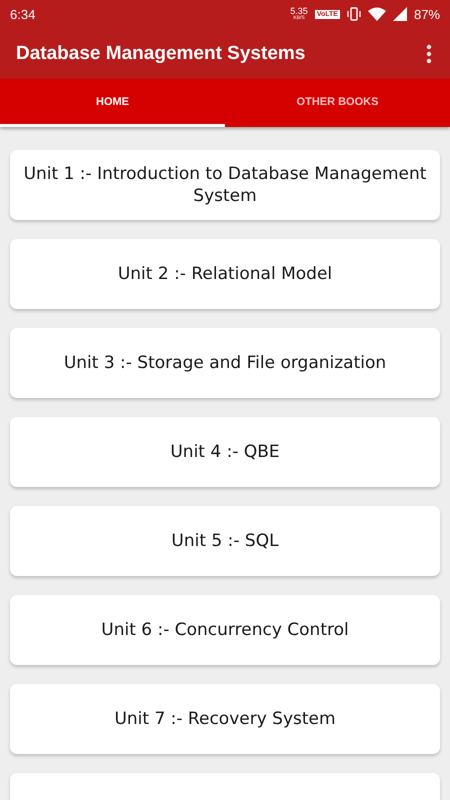 The image size is (450, 800). I want to click on status-time: 6:34, so click(23, 14).